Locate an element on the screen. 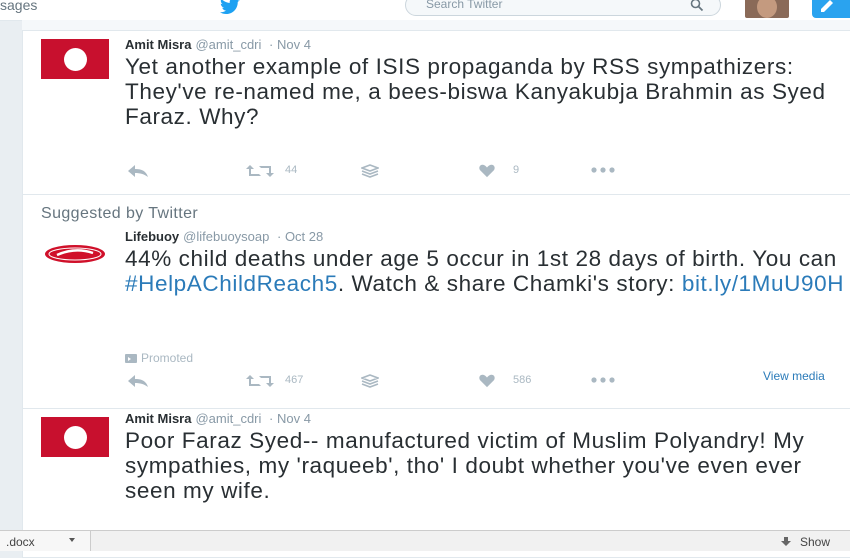  hashtag-link: #HelpAChildReach5 is located at coordinates (231, 283).